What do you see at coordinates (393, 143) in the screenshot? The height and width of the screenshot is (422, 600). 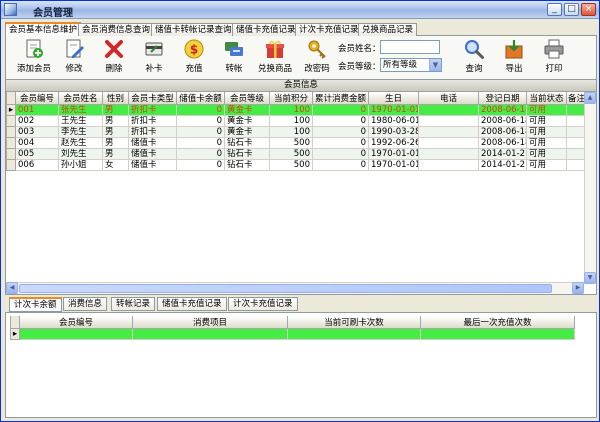 I see `table-cell: 1992-06-26` at bounding box center [393, 143].